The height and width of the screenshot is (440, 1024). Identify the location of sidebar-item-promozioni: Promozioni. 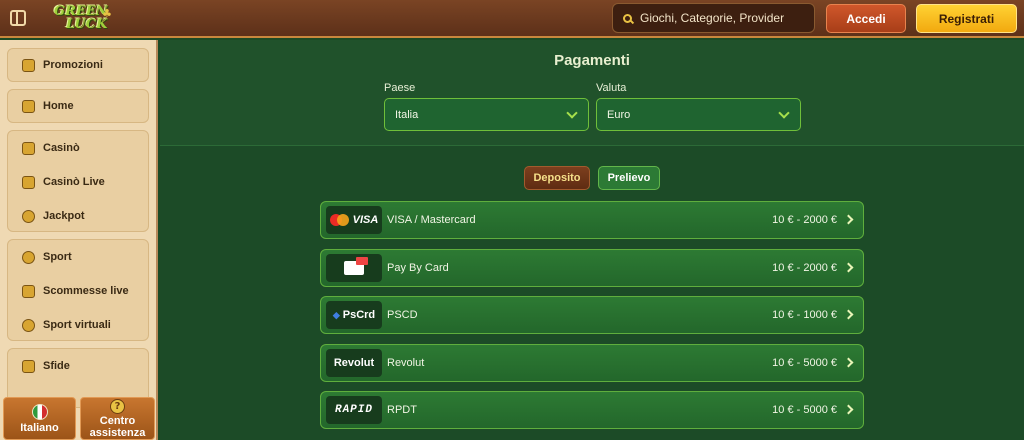
(79, 65).